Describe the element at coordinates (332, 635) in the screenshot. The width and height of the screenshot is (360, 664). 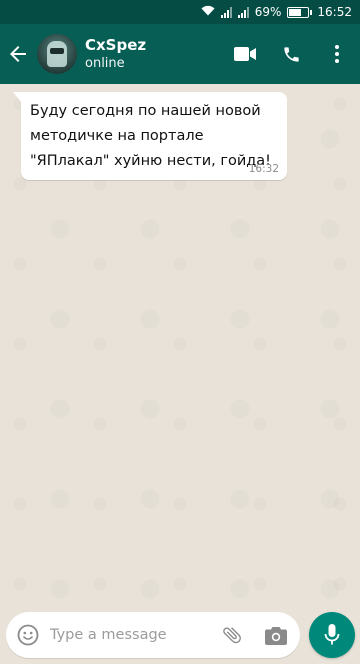
I see `mic-icon` at that location.